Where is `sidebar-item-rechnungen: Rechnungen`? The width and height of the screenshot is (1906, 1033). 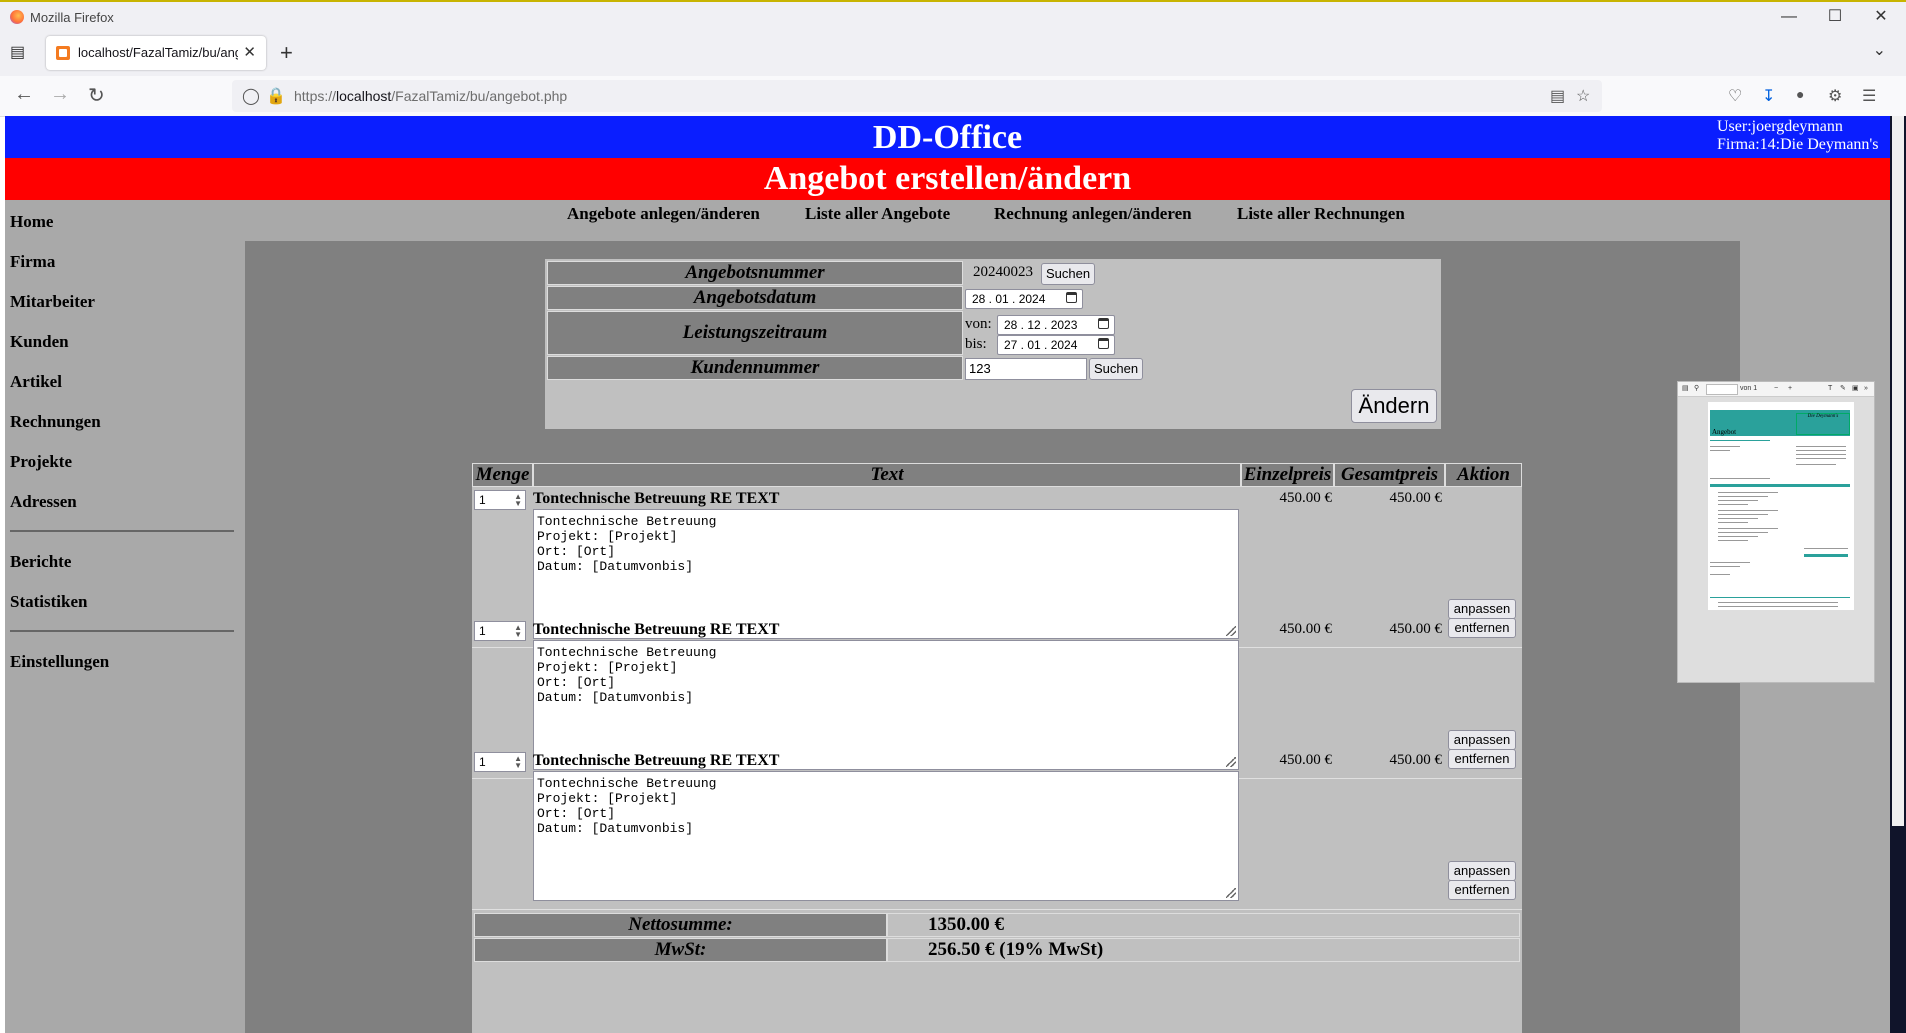
sidebar-item-rechnungen: Rechnungen is located at coordinates (55, 422).